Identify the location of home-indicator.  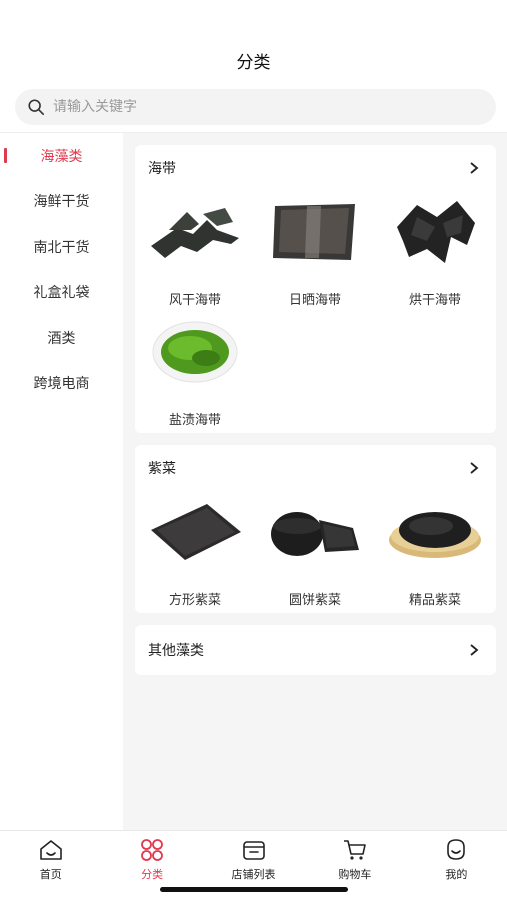
(254, 889).